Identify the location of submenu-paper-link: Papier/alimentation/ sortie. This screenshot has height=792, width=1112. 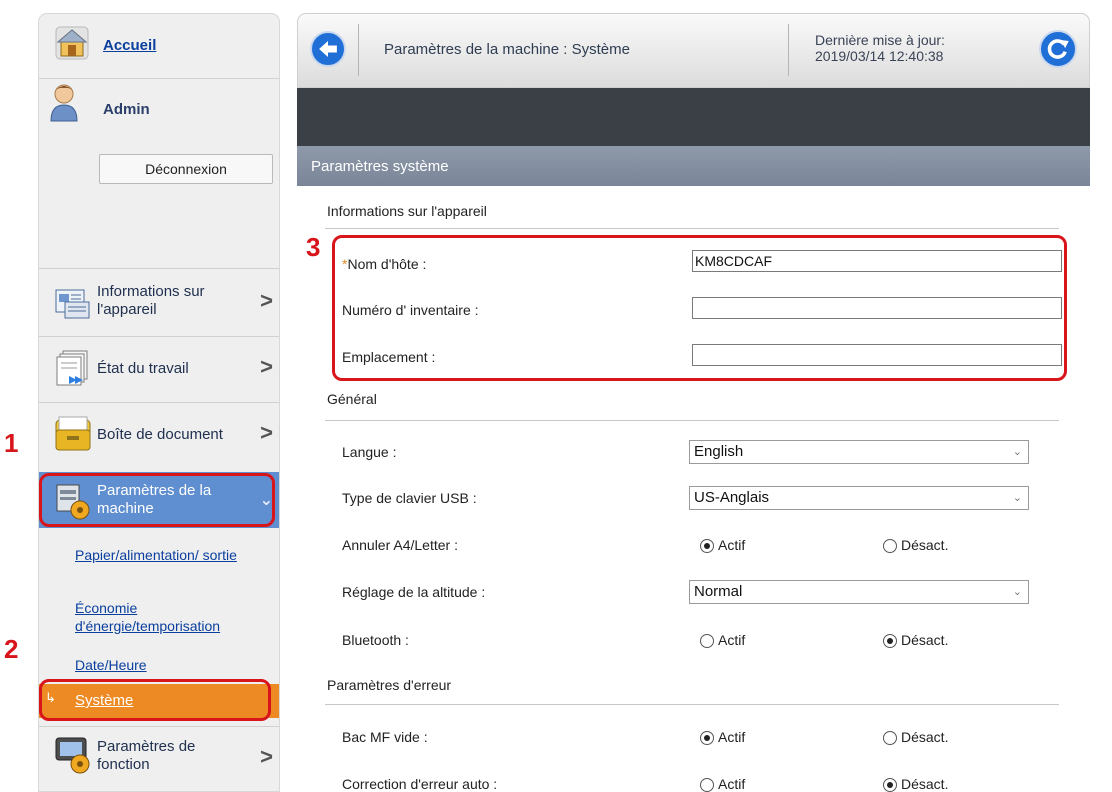
(165, 555).